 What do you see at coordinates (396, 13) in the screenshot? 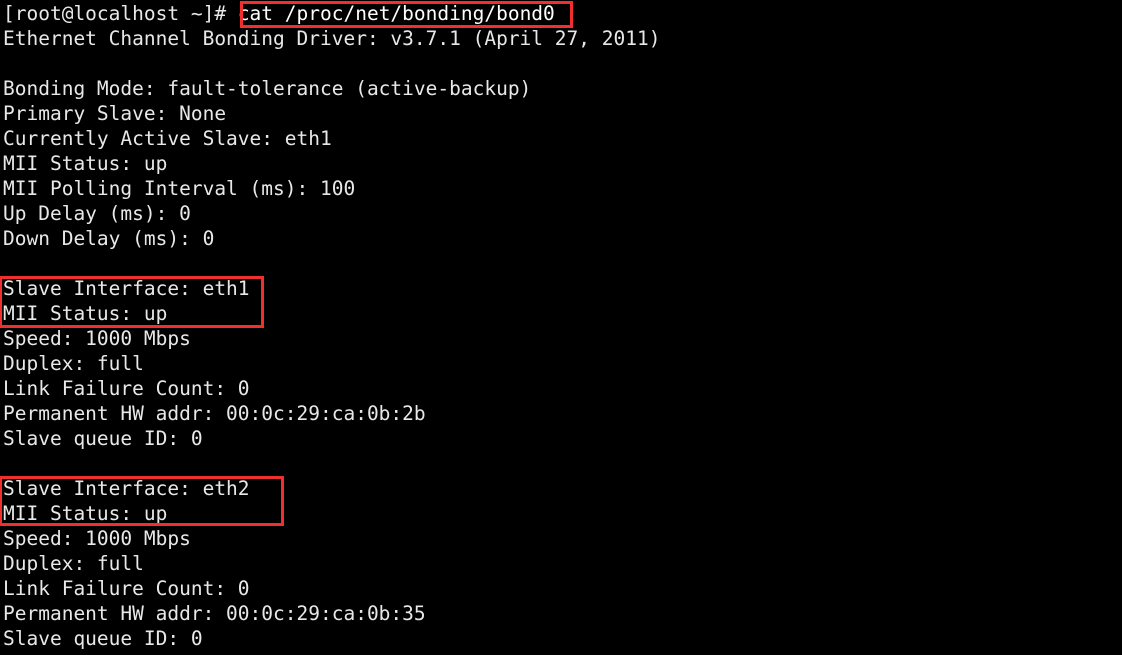
I see `command-text: cat /proc/net/bonding/bond0` at bounding box center [396, 13].